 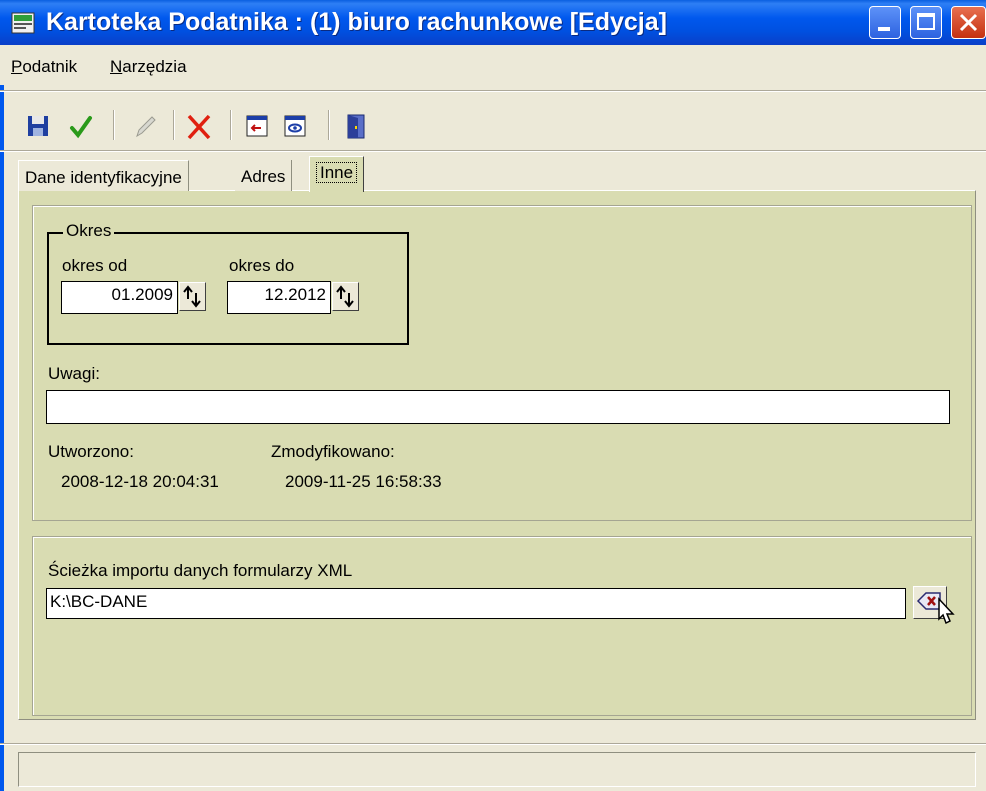 What do you see at coordinates (258, 126) in the screenshot?
I see `export-icon` at bounding box center [258, 126].